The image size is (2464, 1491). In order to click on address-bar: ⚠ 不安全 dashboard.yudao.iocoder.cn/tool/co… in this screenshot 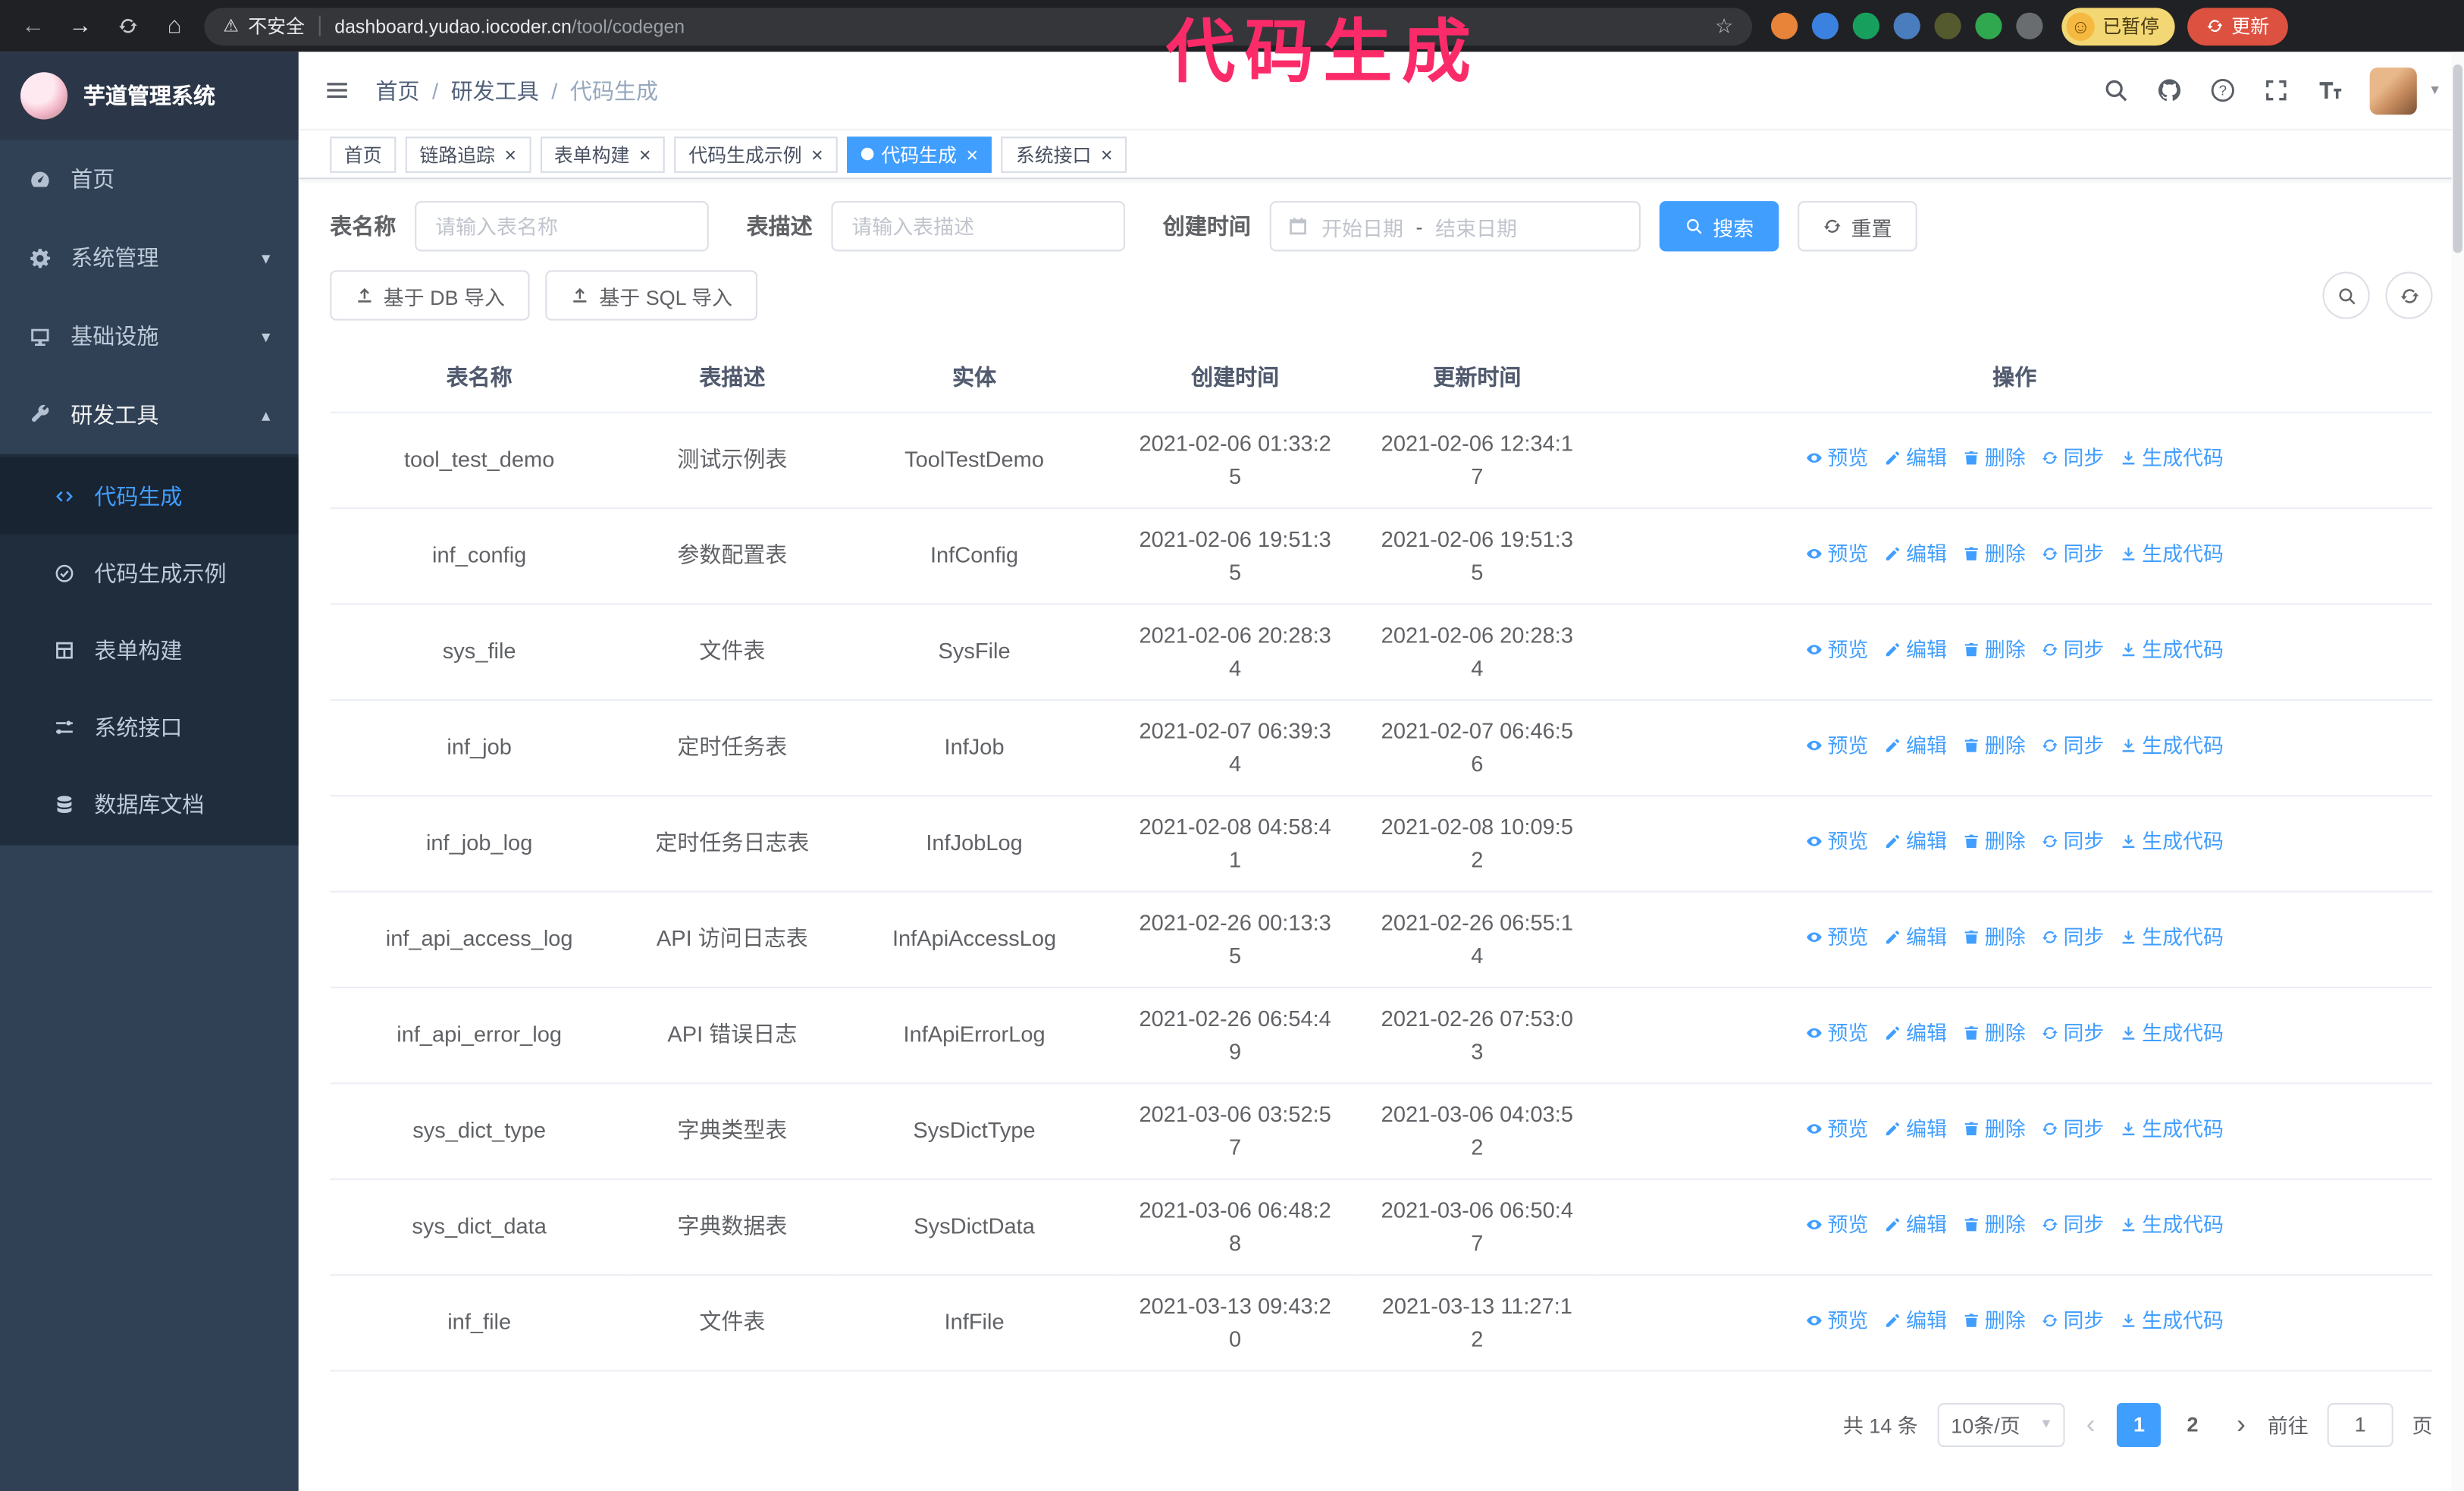, I will do `click(979, 26)`.